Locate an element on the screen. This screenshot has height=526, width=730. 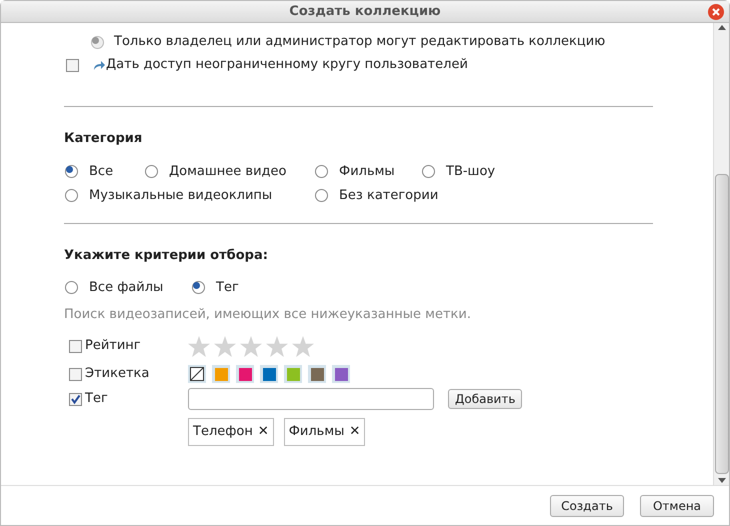
option-label: Все файлы is located at coordinates (126, 288).